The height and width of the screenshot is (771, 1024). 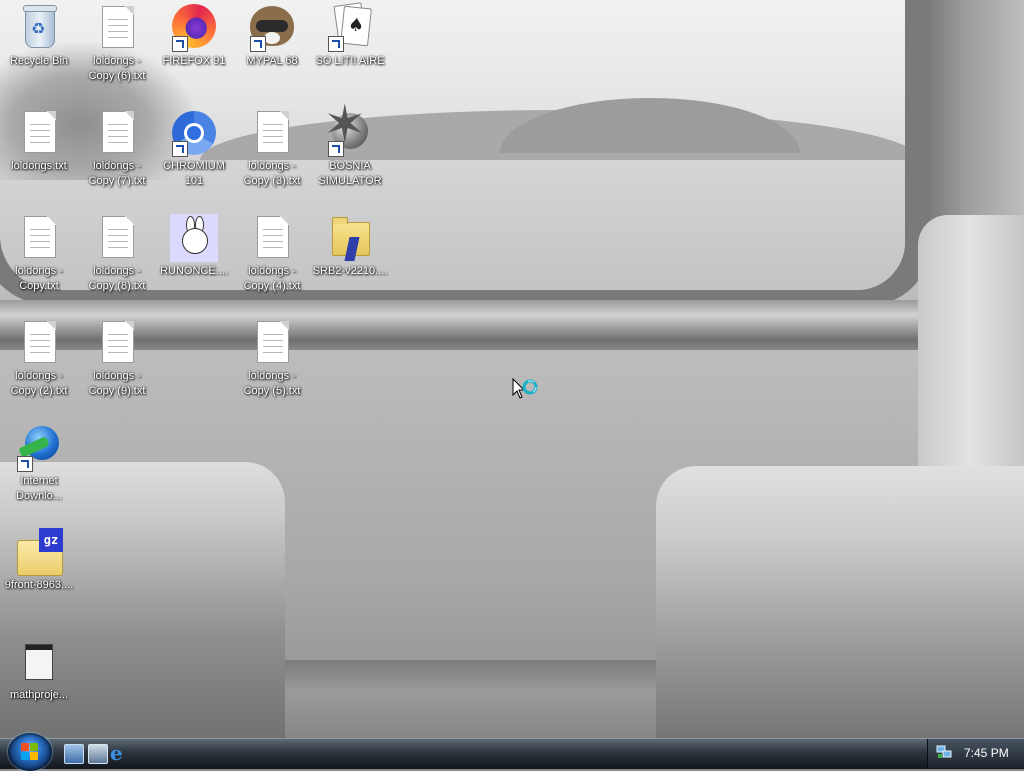 What do you see at coordinates (350, 27) in the screenshot?
I see `solitaire-icon: ♠` at bounding box center [350, 27].